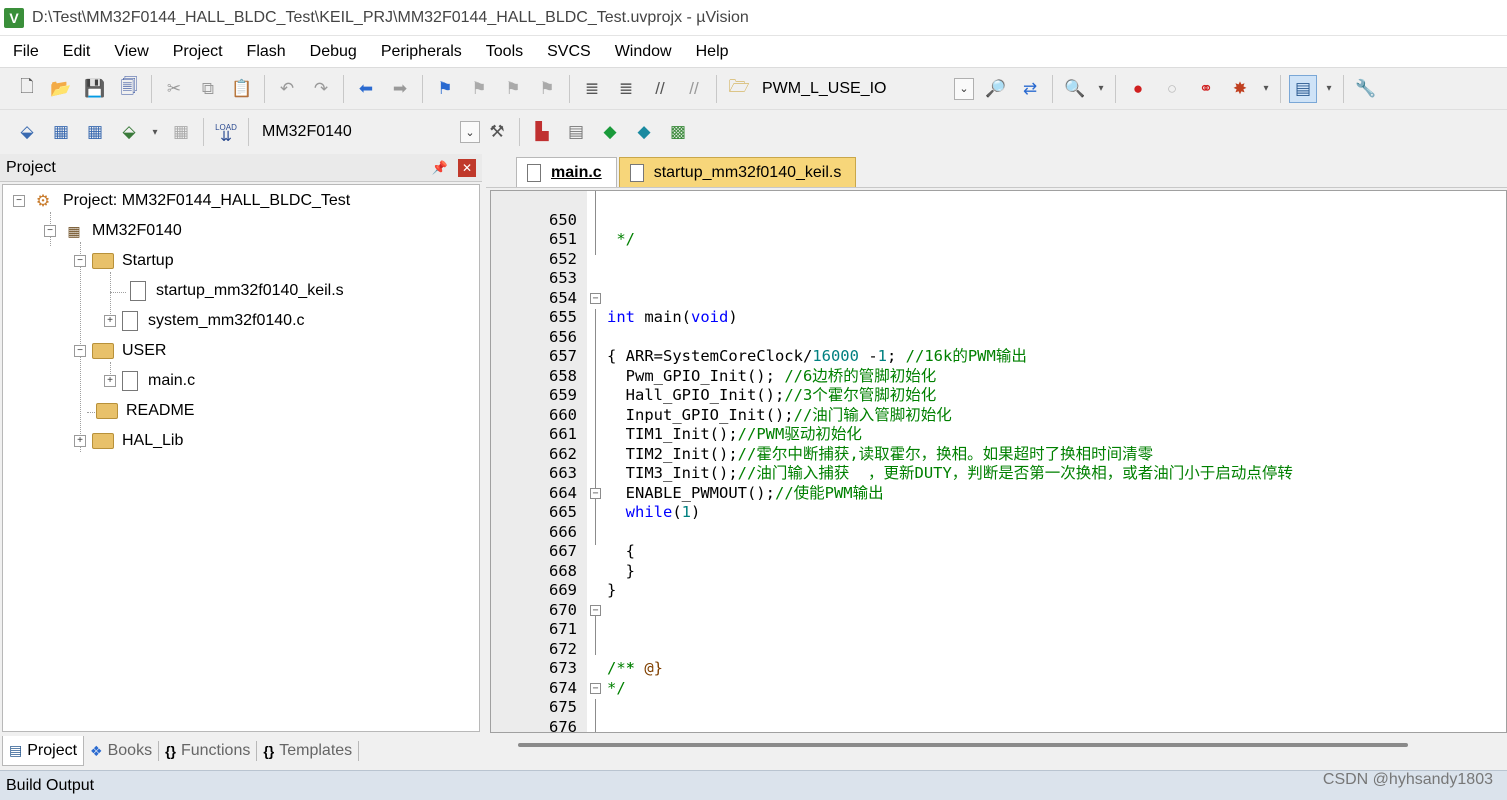 The width and height of the screenshot is (1507, 800). I want to click on debug-session-icon: 🔍, so click(1075, 89).